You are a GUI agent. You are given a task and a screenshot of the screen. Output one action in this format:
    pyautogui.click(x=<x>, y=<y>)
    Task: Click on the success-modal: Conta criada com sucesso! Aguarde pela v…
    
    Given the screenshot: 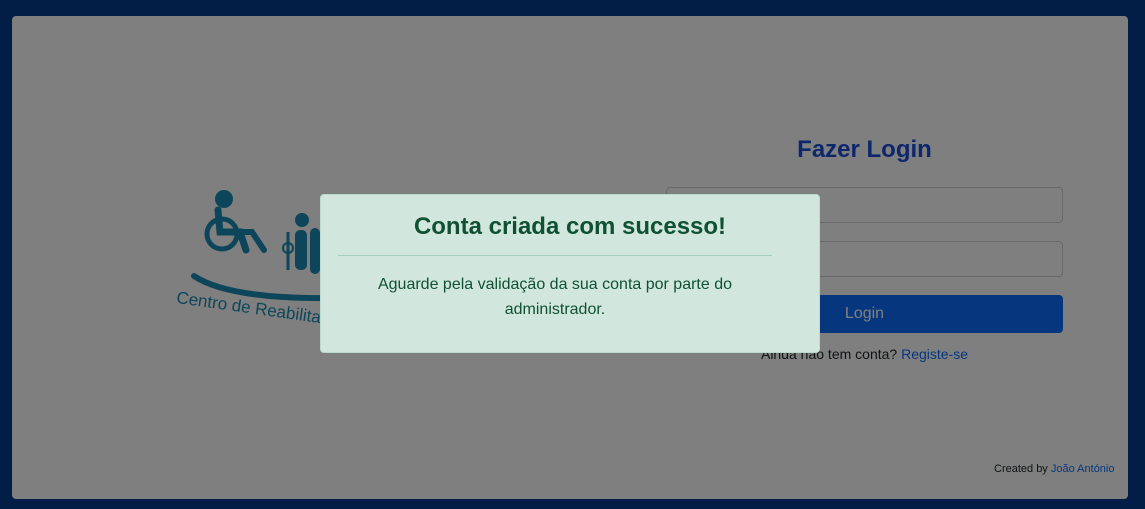 What is the action you would take?
    pyautogui.click(x=570, y=273)
    